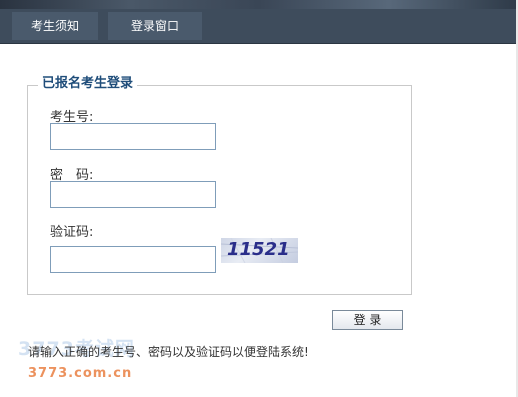 The image size is (518, 397). What do you see at coordinates (133, 136) in the screenshot?
I see `exam-id-input` at bounding box center [133, 136].